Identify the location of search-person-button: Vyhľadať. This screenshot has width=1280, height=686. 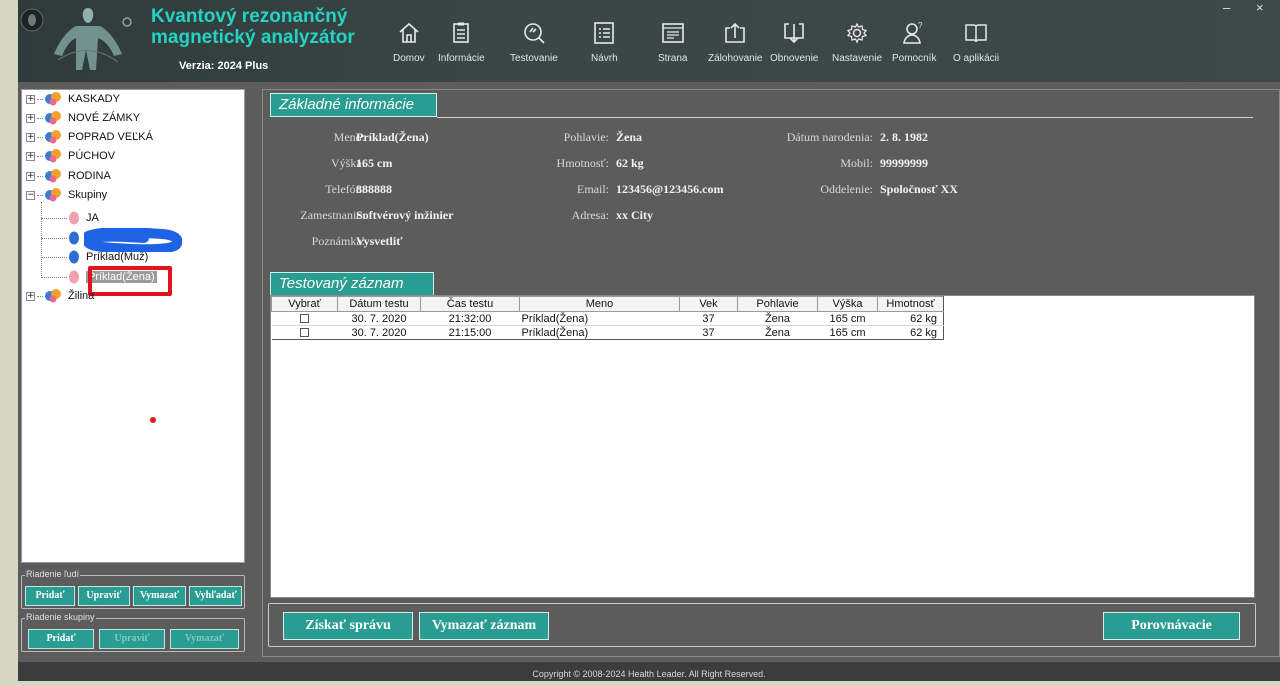
(215, 596).